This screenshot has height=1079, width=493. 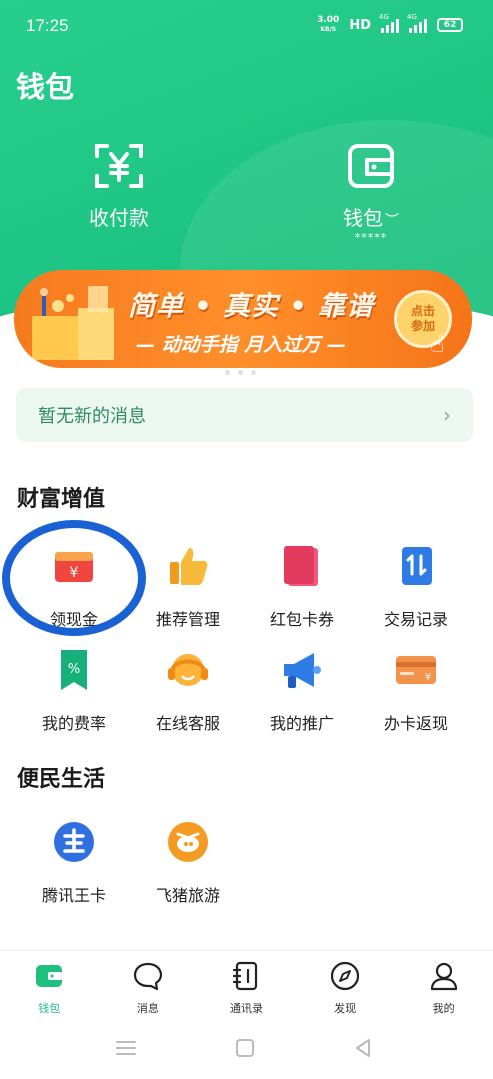 I want to click on scan-yuan-icon, so click(x=119, y=166).